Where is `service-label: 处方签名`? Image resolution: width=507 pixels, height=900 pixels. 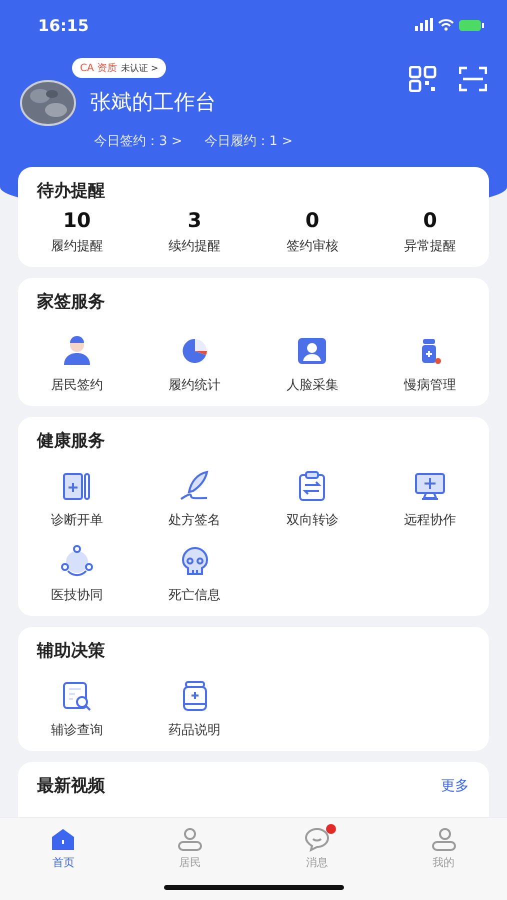
service-label: 处方签名 is located at coordinates (194, 520).